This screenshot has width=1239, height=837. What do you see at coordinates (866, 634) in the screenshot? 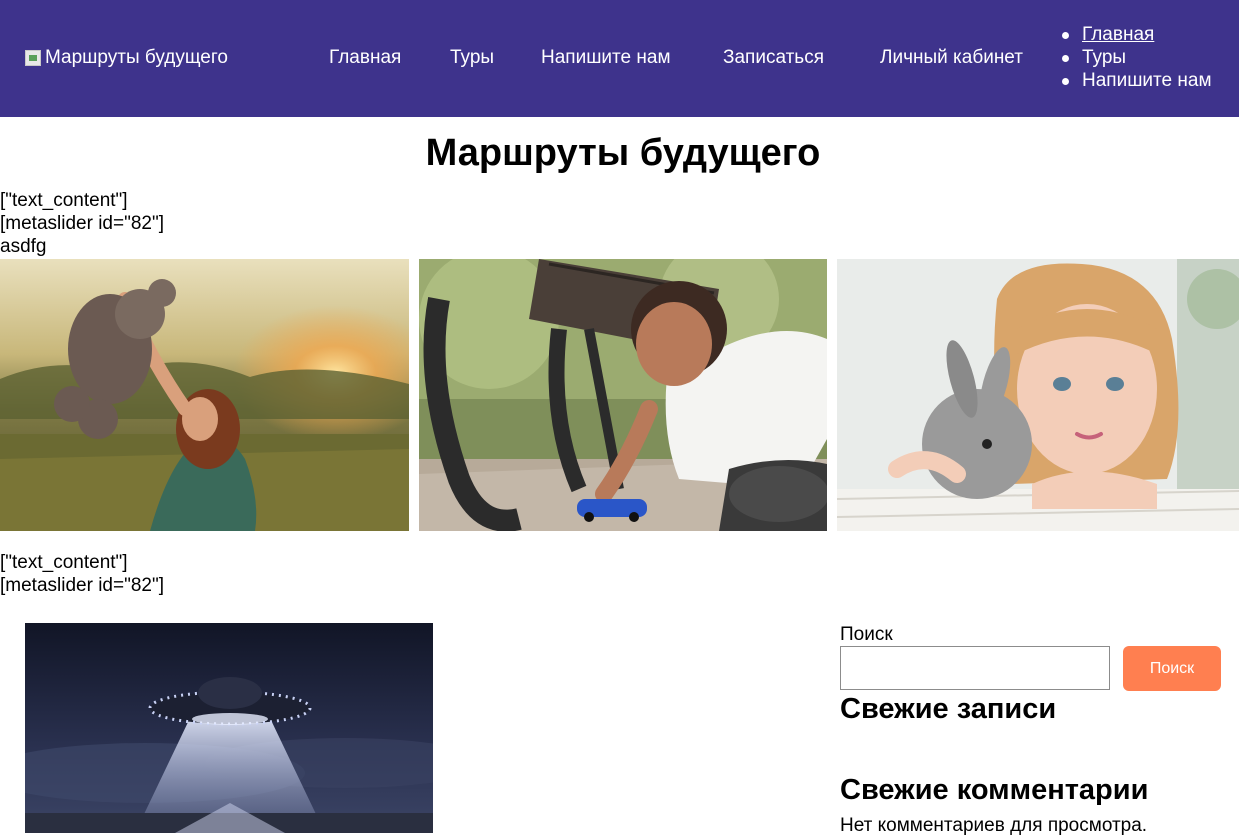
I see `search-label: Поиск` at bounding box center [866, 634].